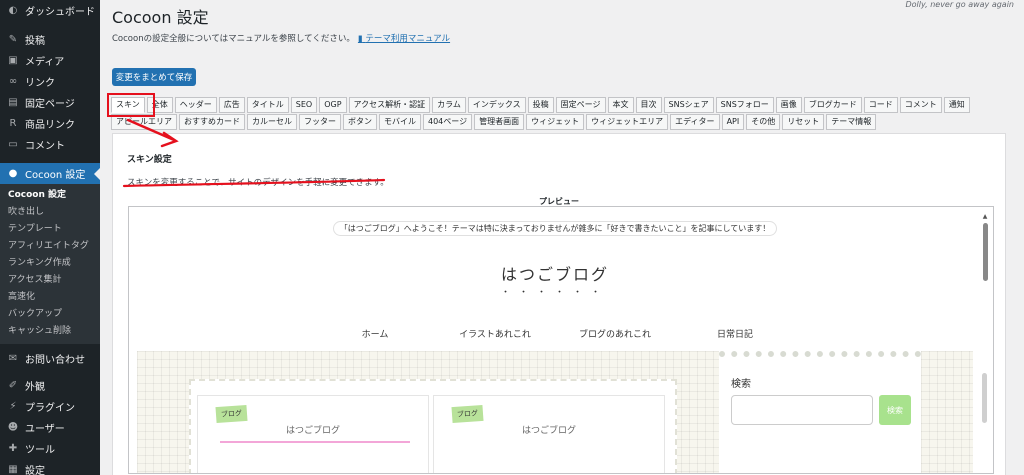  I want to click on tab-row1-16: 画像, so click(788, 105).